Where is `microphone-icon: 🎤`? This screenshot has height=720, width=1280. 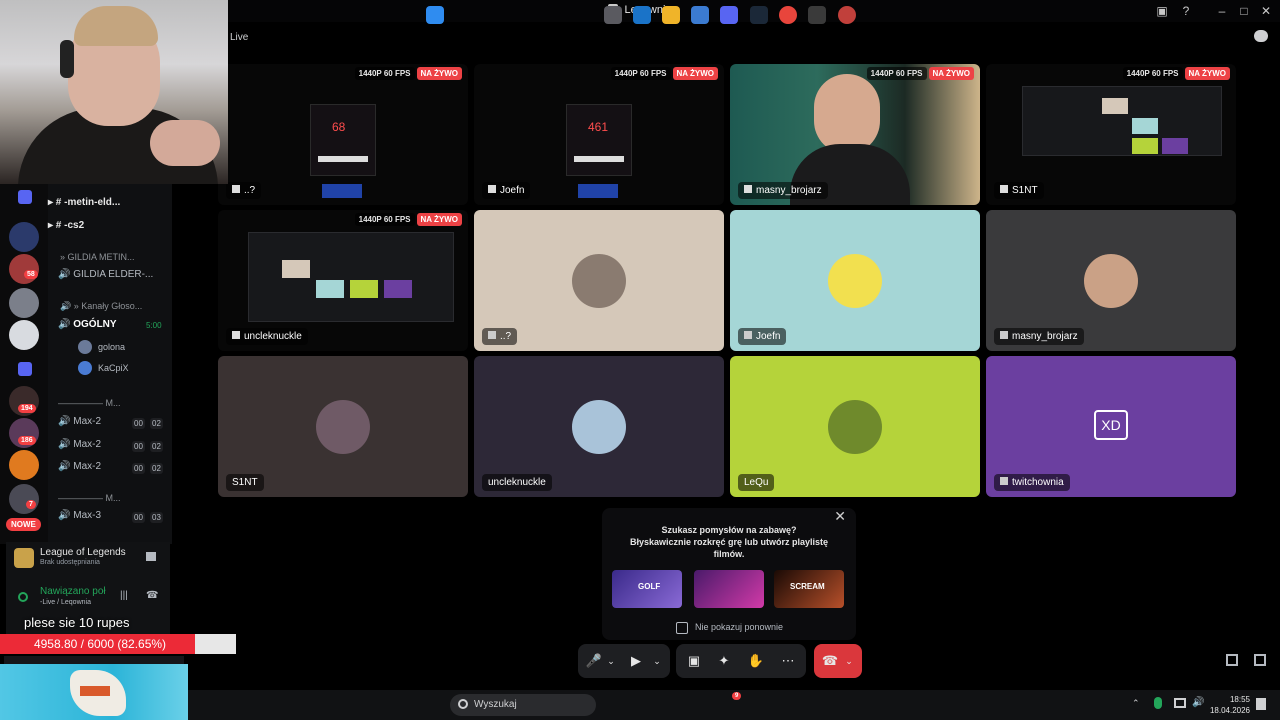 microphone-icon: 🎤 is located at coordinates (594, 661).